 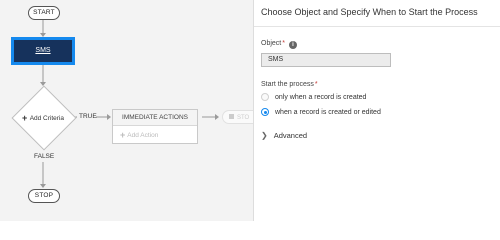 I want to click on start-node: START, so click(x=44, y=13).